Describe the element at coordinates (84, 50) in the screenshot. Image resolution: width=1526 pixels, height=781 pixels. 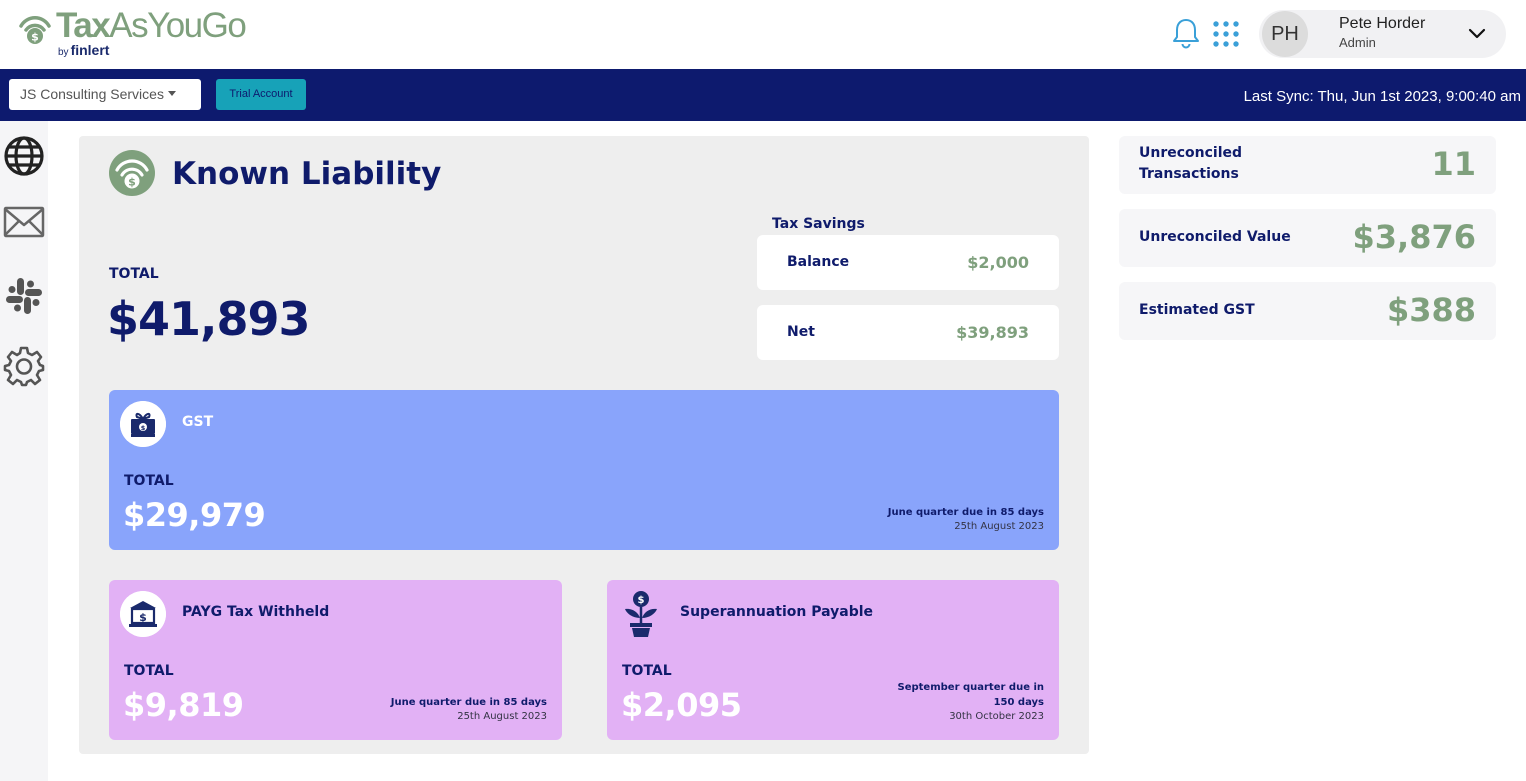
I see `logo-byline: by finlert` at that location.